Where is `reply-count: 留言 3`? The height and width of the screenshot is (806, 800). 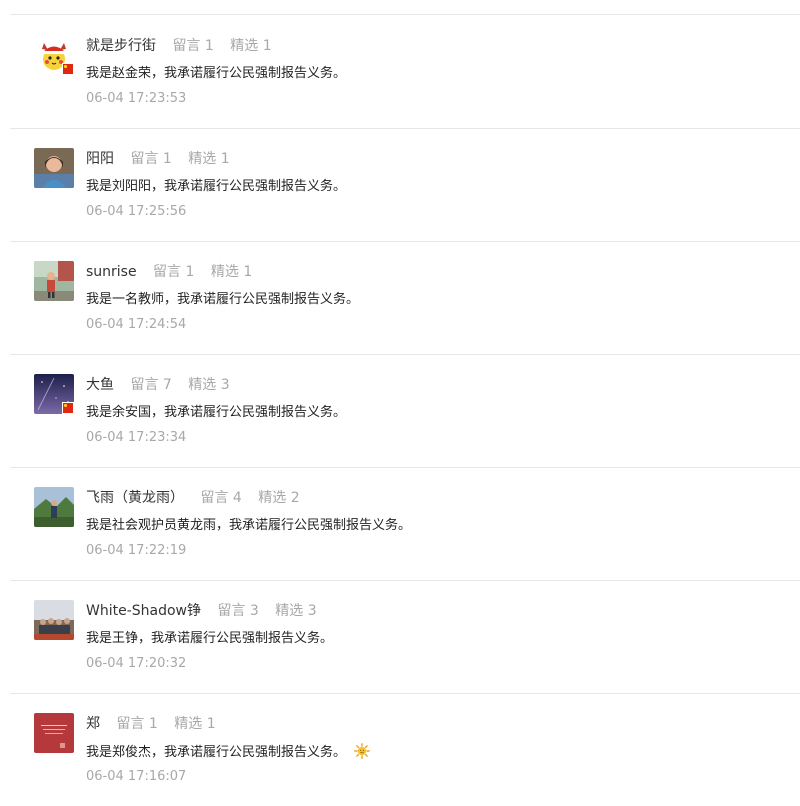
reply-count: 留言 3 is located at coordinates (237, 611).